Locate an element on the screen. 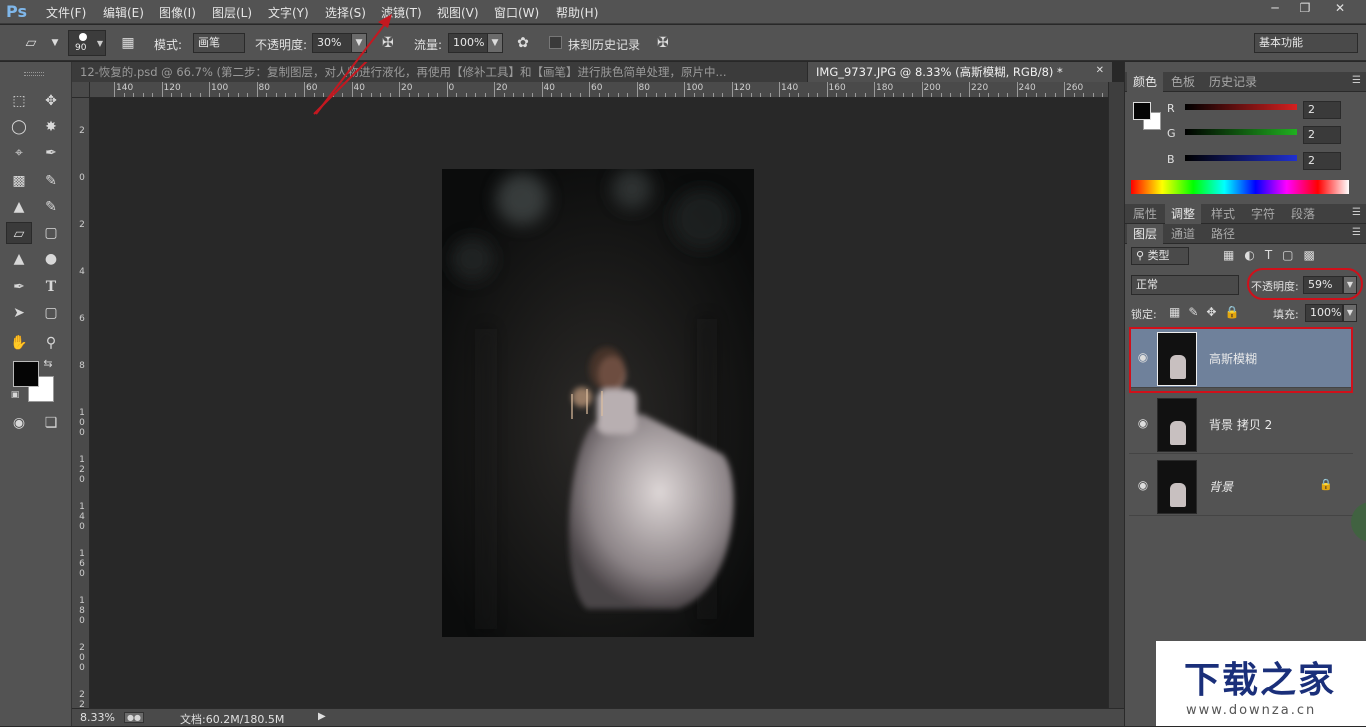 The width and height of the screenshot is (1366, 727). flow-dropdown-icon: ▼ is located at coordinates (495, 43).